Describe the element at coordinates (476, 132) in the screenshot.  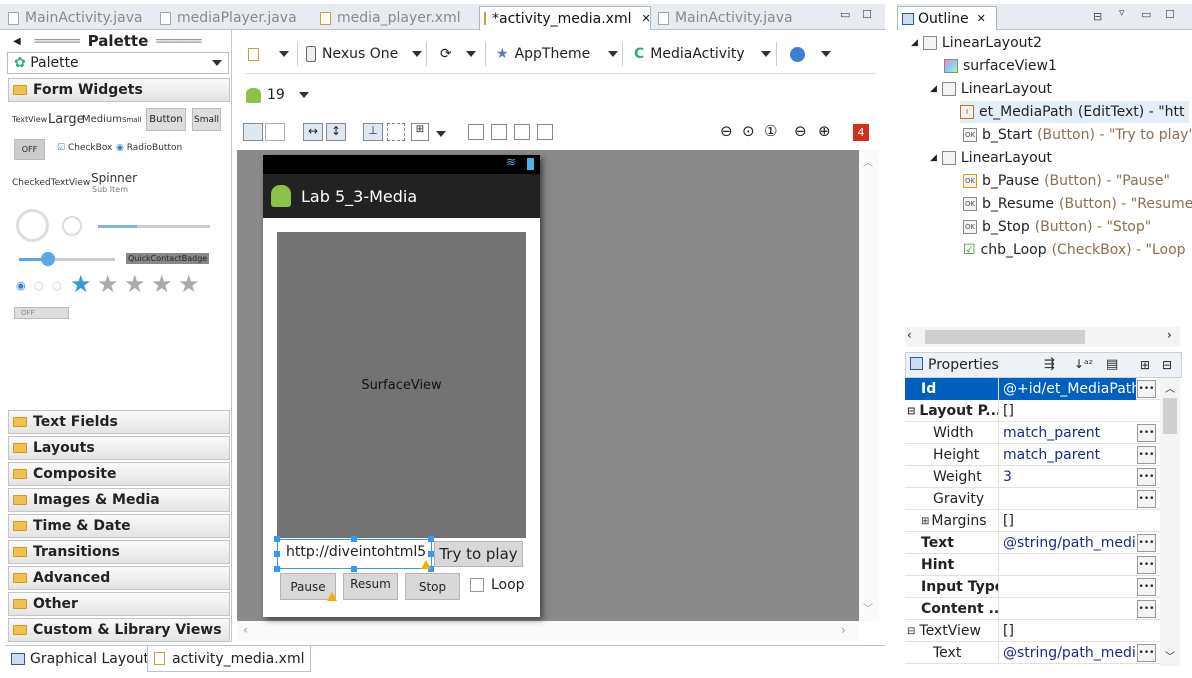
I see `distribute-weights-icon` at that location.